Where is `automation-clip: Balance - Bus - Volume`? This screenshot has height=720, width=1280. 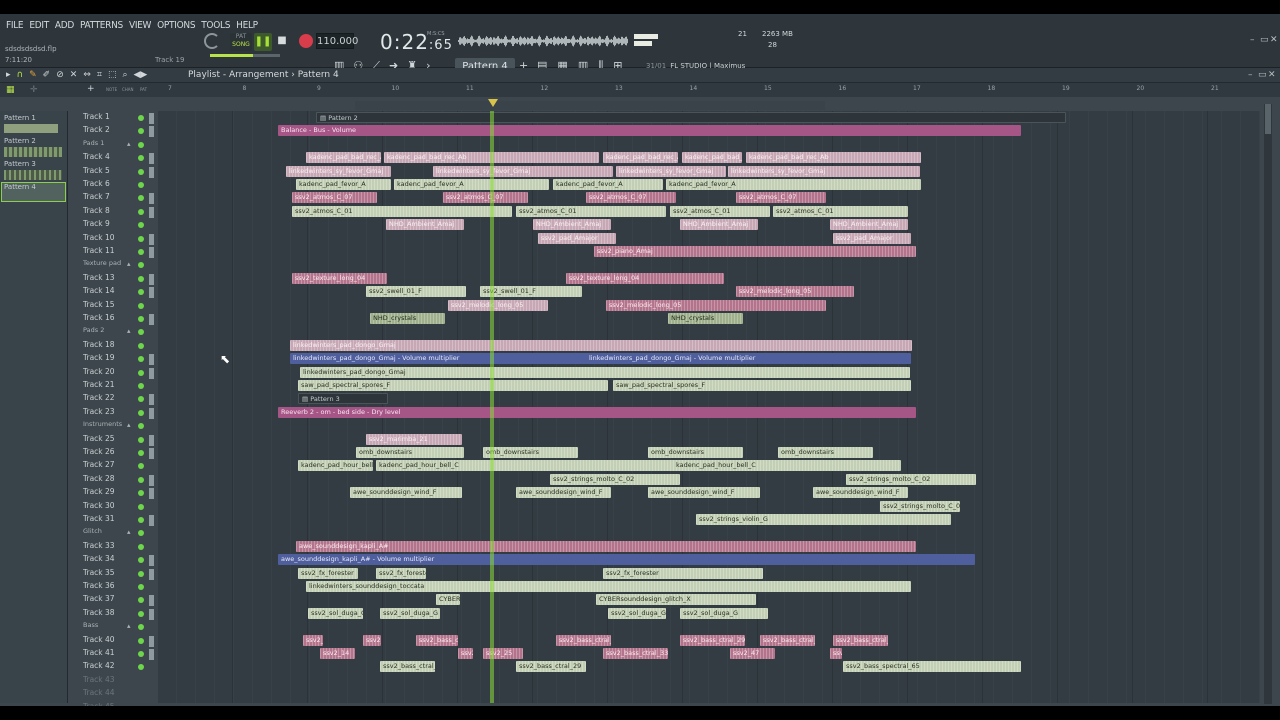 automation-clip: Balance - Bus - Volume is located at coordinates (649, 131).